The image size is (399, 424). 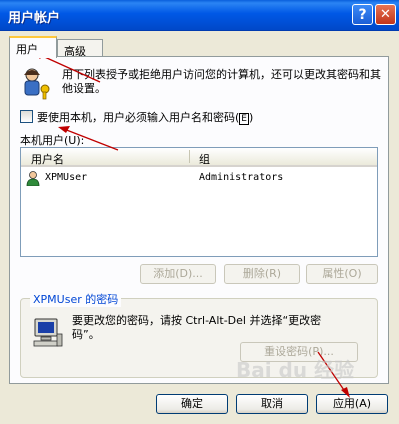 What do you see at coordinates (272, 404) in the screenshot?
I see `cancel-button: 取消` at bounding box center [272, 404].